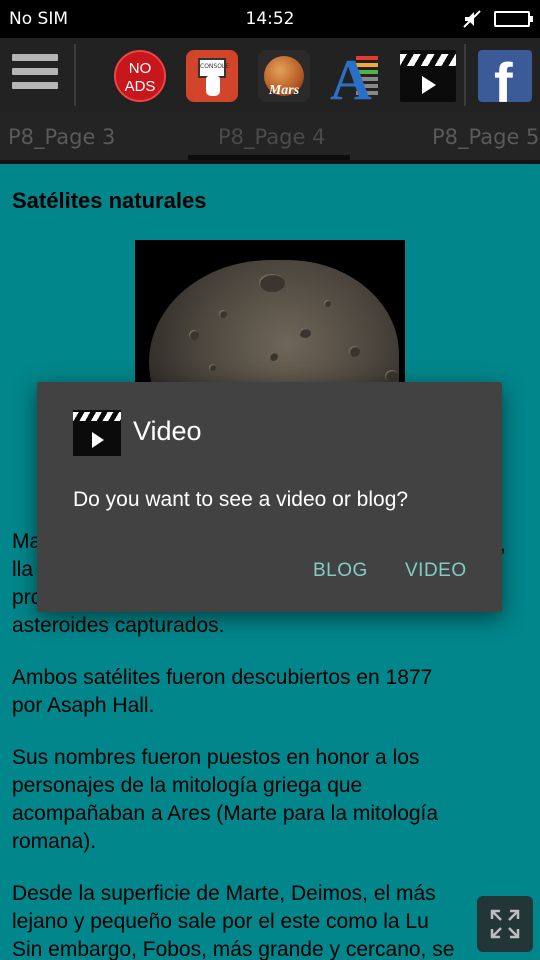 This screenshot has width=540, height=960. I want to click on video-button: VIDEO, so click(436, 571).